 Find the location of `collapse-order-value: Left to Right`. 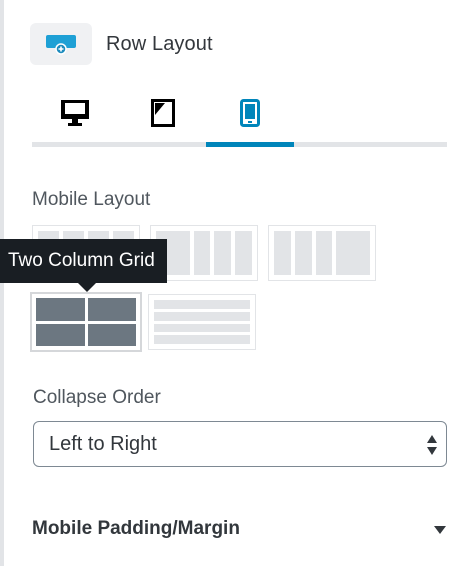

collapse-order-value: Left to Right is located at coordinates (103, 443).